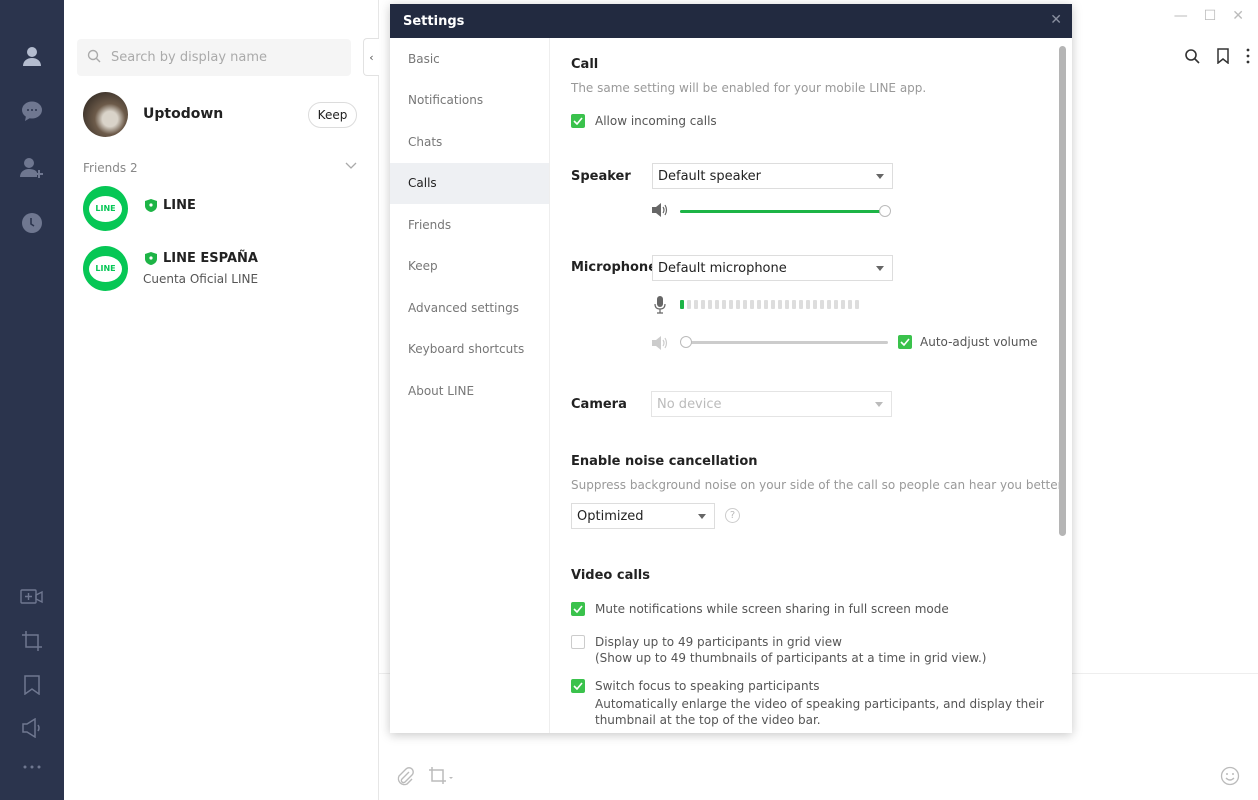  What do you see at coordinates (469, 308) in the screenshot?
I see `settings-nav-advanced-settings: Advanced settings` at bounding box center [469, 308].